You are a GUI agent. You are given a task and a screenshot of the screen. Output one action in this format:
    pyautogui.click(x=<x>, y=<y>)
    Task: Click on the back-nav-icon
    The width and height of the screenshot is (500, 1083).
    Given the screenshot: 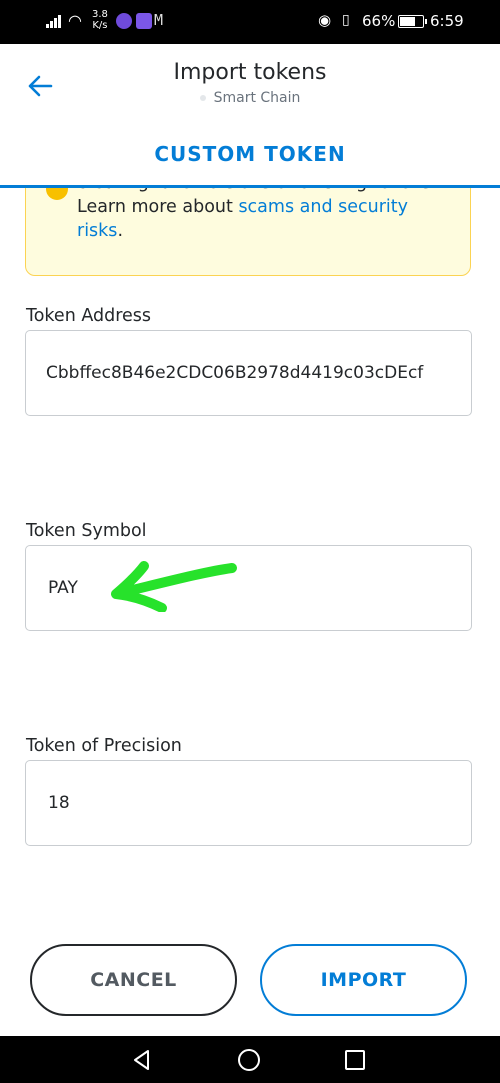 What is the action you would take?
    pyautogui.click(x=142, y=1060)
    